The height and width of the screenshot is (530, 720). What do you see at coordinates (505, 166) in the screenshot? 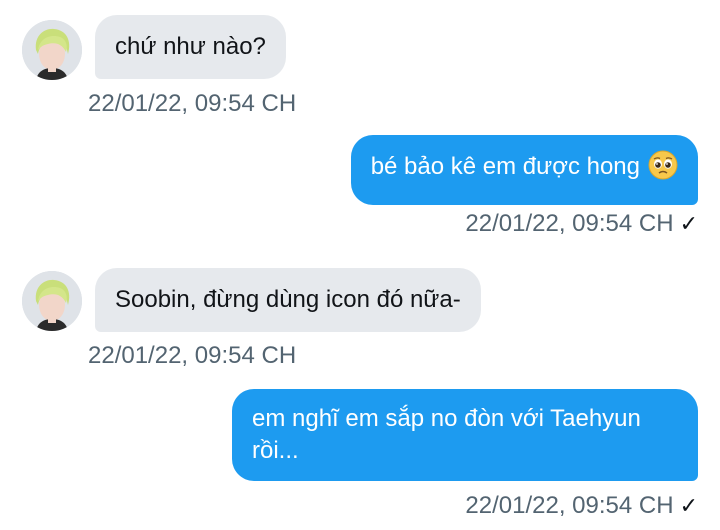
I see `message-text: bé bảo kê em được hong` at bounding box center [505, 166].